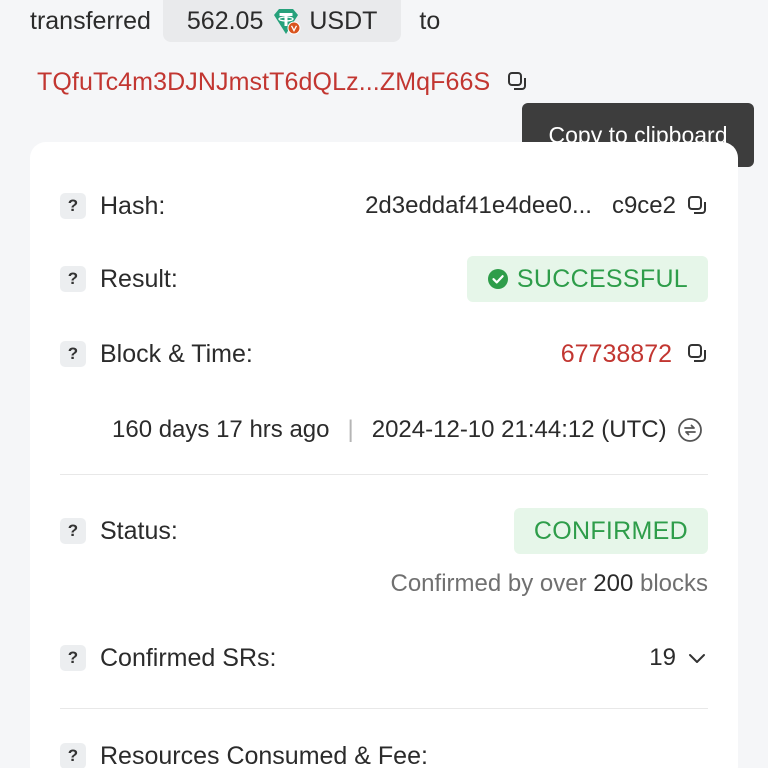  Describe the element at coordinates (678, 658) in the screenshot. I see `confirmed-srs-toggle: 19` at that location.